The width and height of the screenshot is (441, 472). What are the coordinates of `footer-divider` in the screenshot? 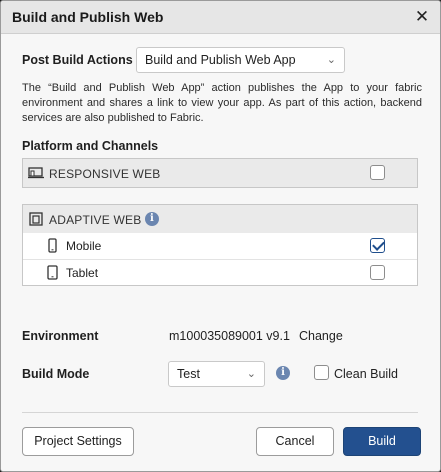 It's located at (220, 412).